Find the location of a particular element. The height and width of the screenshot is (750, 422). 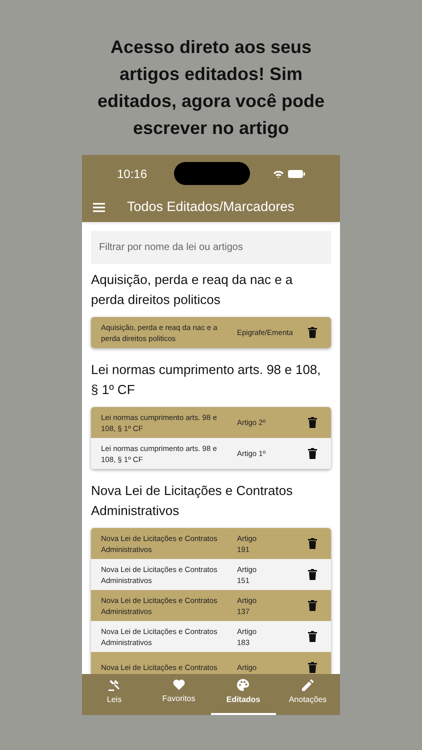

status-time: 10:16 is located at coordinates (132, 174).